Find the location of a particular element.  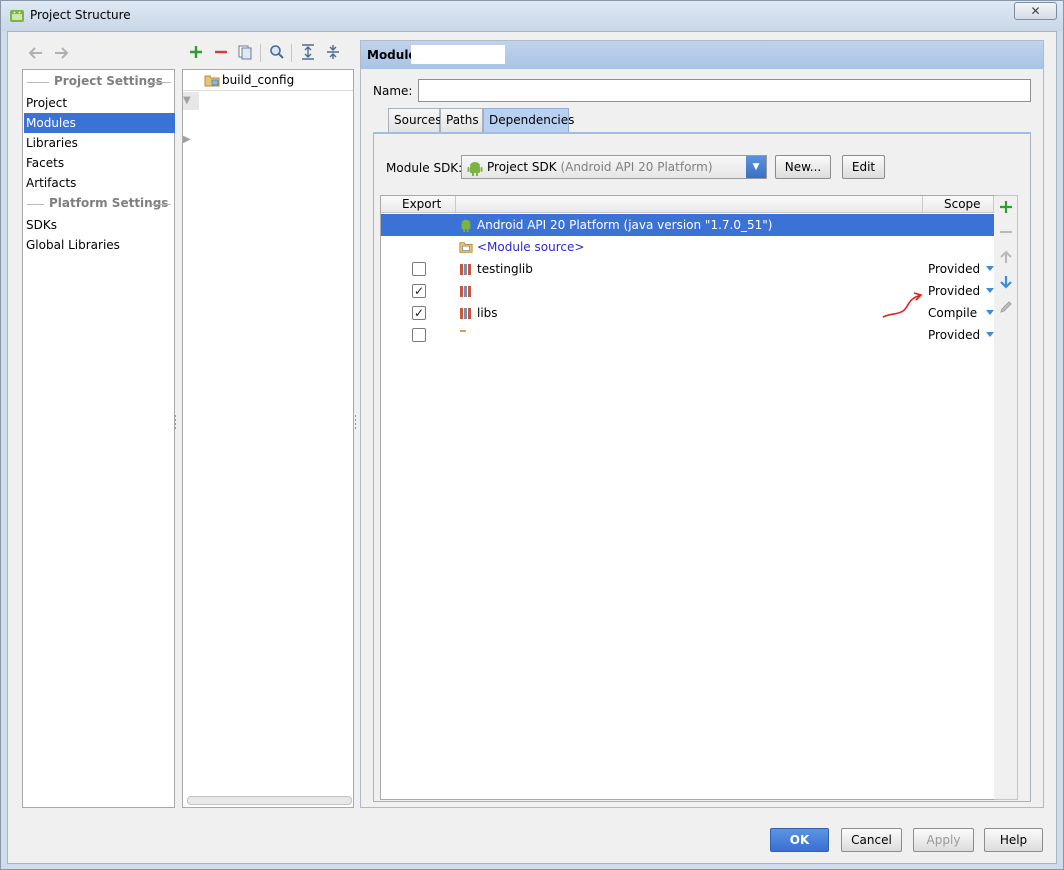

expand-all-icon is located at coordinates (308, 52).